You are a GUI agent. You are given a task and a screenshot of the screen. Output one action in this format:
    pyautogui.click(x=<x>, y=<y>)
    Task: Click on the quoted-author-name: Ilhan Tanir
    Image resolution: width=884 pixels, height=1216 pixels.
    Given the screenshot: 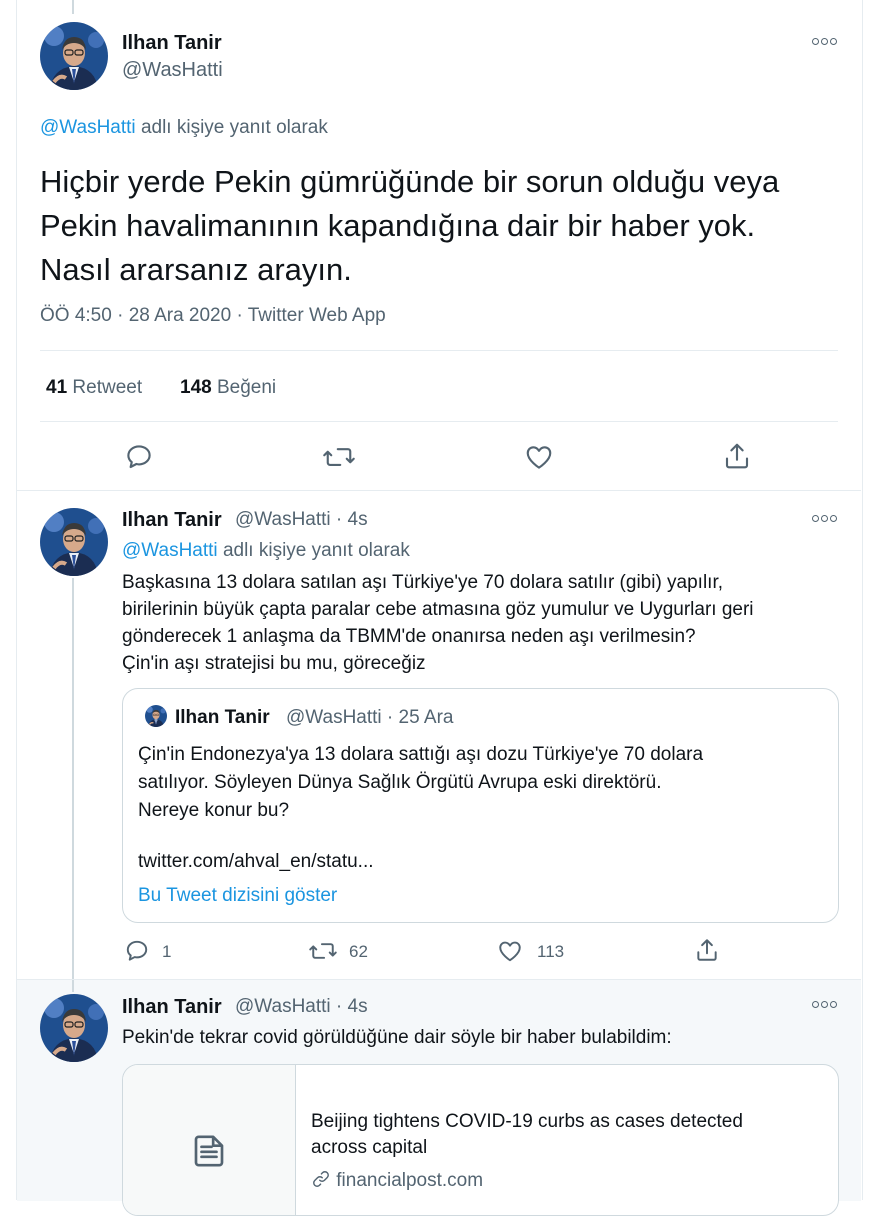 What is the action you would take?
    pyautogui.click(x=222, y=717)
    